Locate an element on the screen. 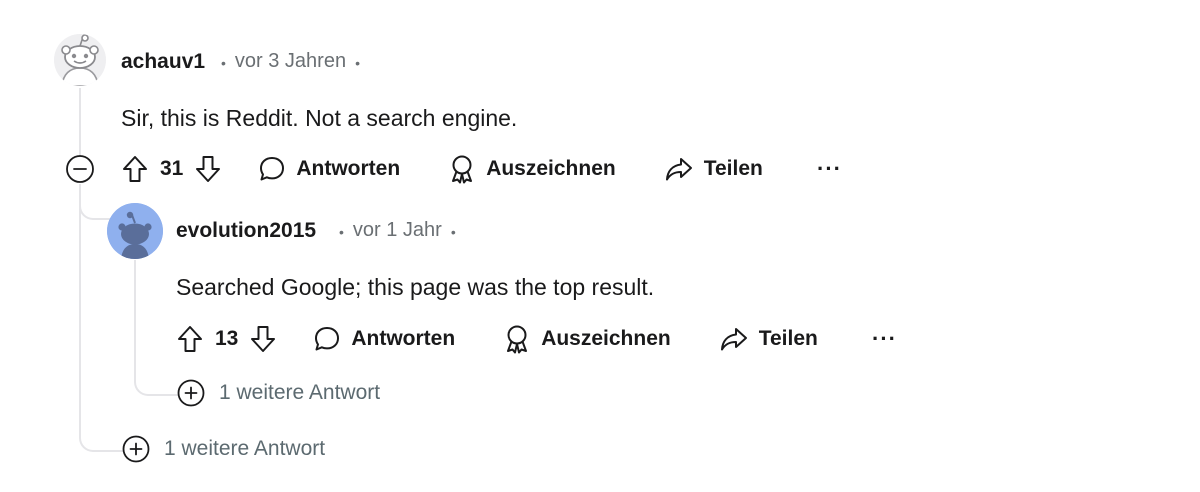 This screenshot has width=1200, height=492. comment-timestamp: vor 3 Jahren is located at coordinates (290, 61).